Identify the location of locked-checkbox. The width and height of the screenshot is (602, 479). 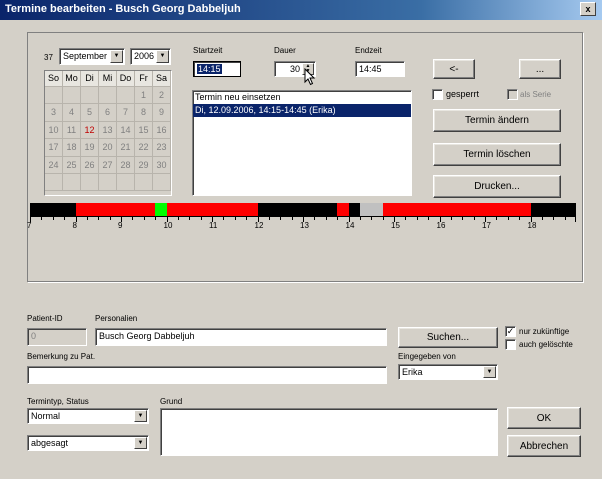
(437, 94).